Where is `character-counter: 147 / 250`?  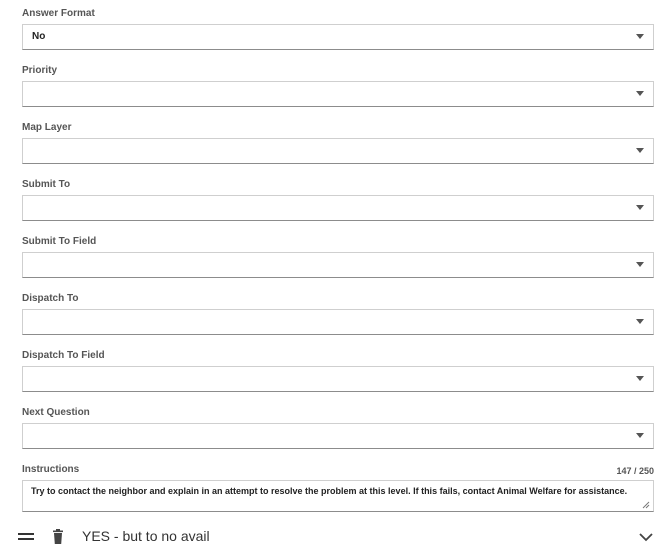 character-counter: 147 / 250 is located at coordinates (635, 471).